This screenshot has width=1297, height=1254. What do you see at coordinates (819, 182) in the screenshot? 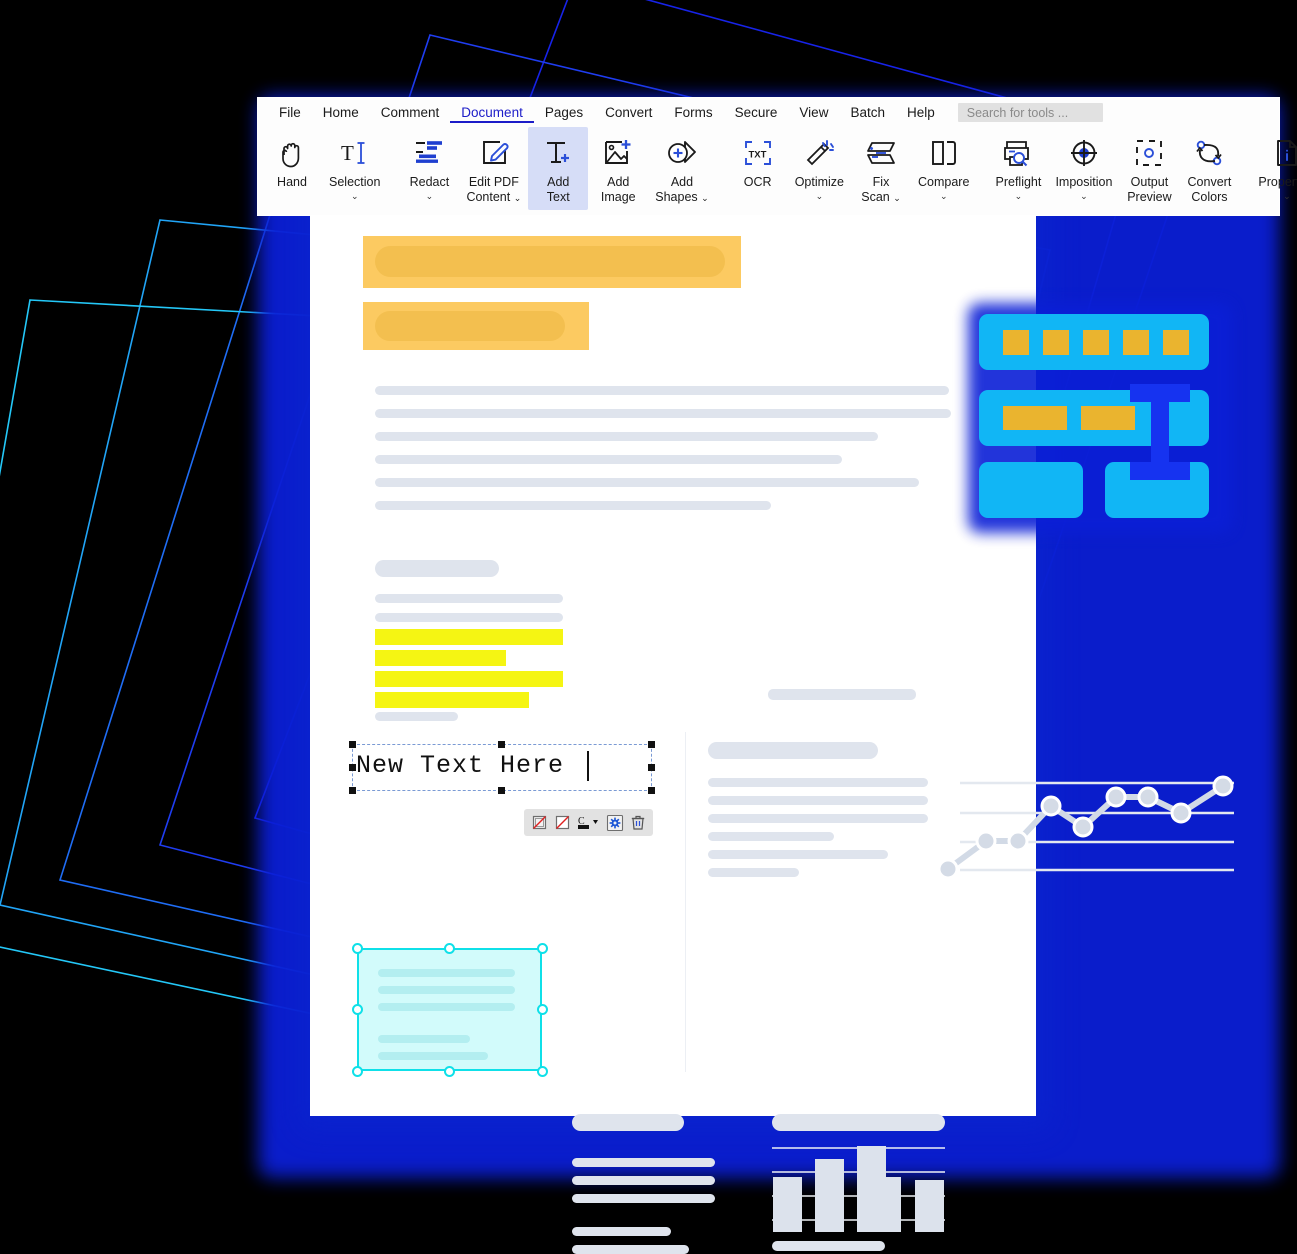
I see `tool-optimize-label: Optimize` at bounding box center [819, 182].